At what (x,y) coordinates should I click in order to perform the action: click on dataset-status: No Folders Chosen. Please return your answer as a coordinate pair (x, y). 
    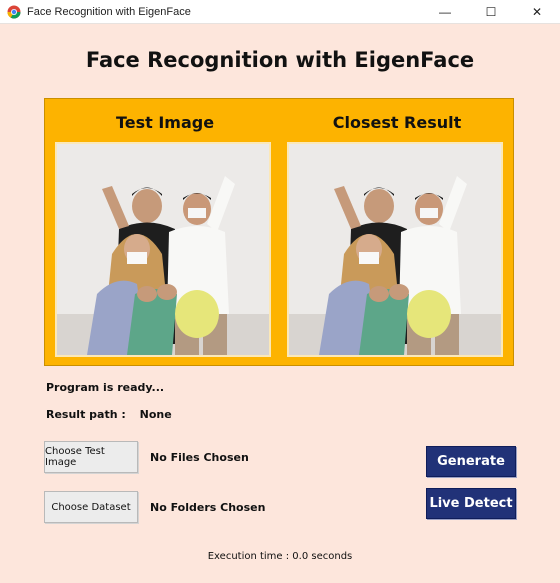
    Looking at the image, I should click on (208, 507).